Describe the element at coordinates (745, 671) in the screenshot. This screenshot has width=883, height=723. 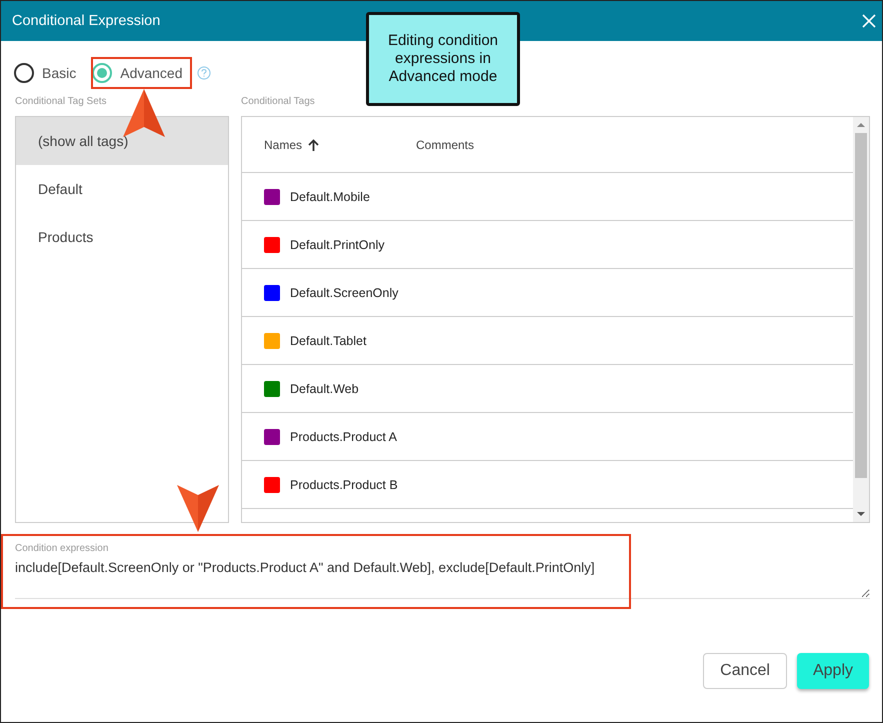
I see `cancel-button: Cancel` at that location.